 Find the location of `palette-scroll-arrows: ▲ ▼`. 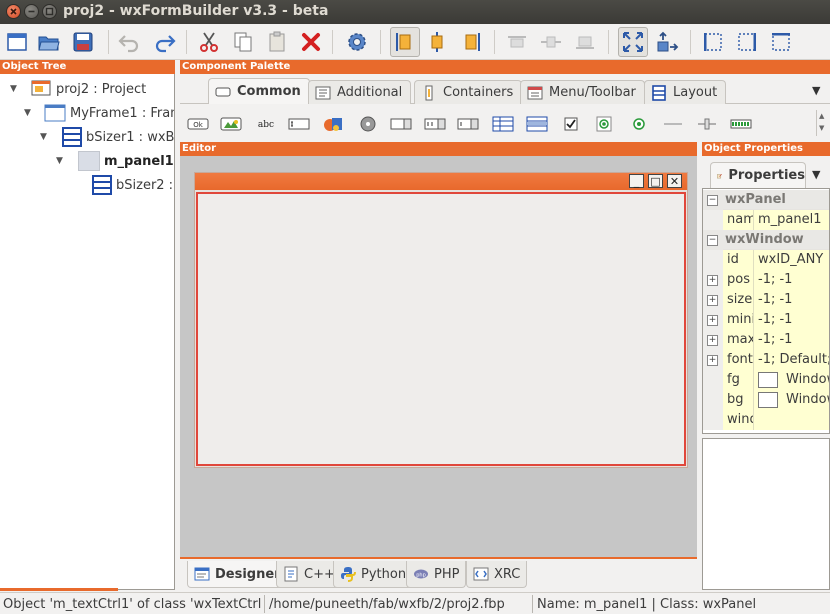

palette-scroll-arrows: ▲ ▼ is located at coordinates (822, 123).